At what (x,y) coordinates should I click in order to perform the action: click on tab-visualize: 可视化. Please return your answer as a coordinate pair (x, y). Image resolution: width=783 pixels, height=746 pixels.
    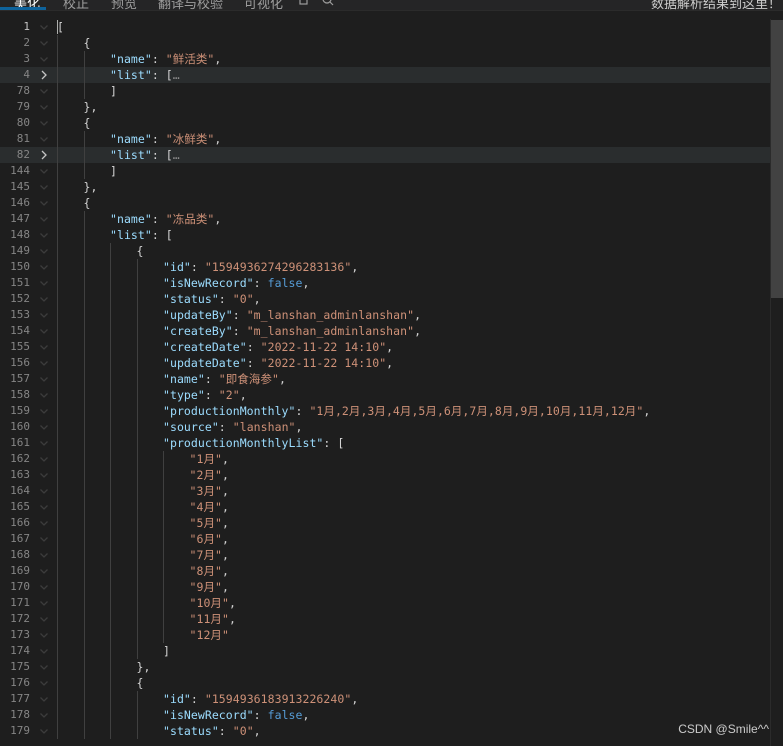
    Looking at the image, I should click on (263, 5).